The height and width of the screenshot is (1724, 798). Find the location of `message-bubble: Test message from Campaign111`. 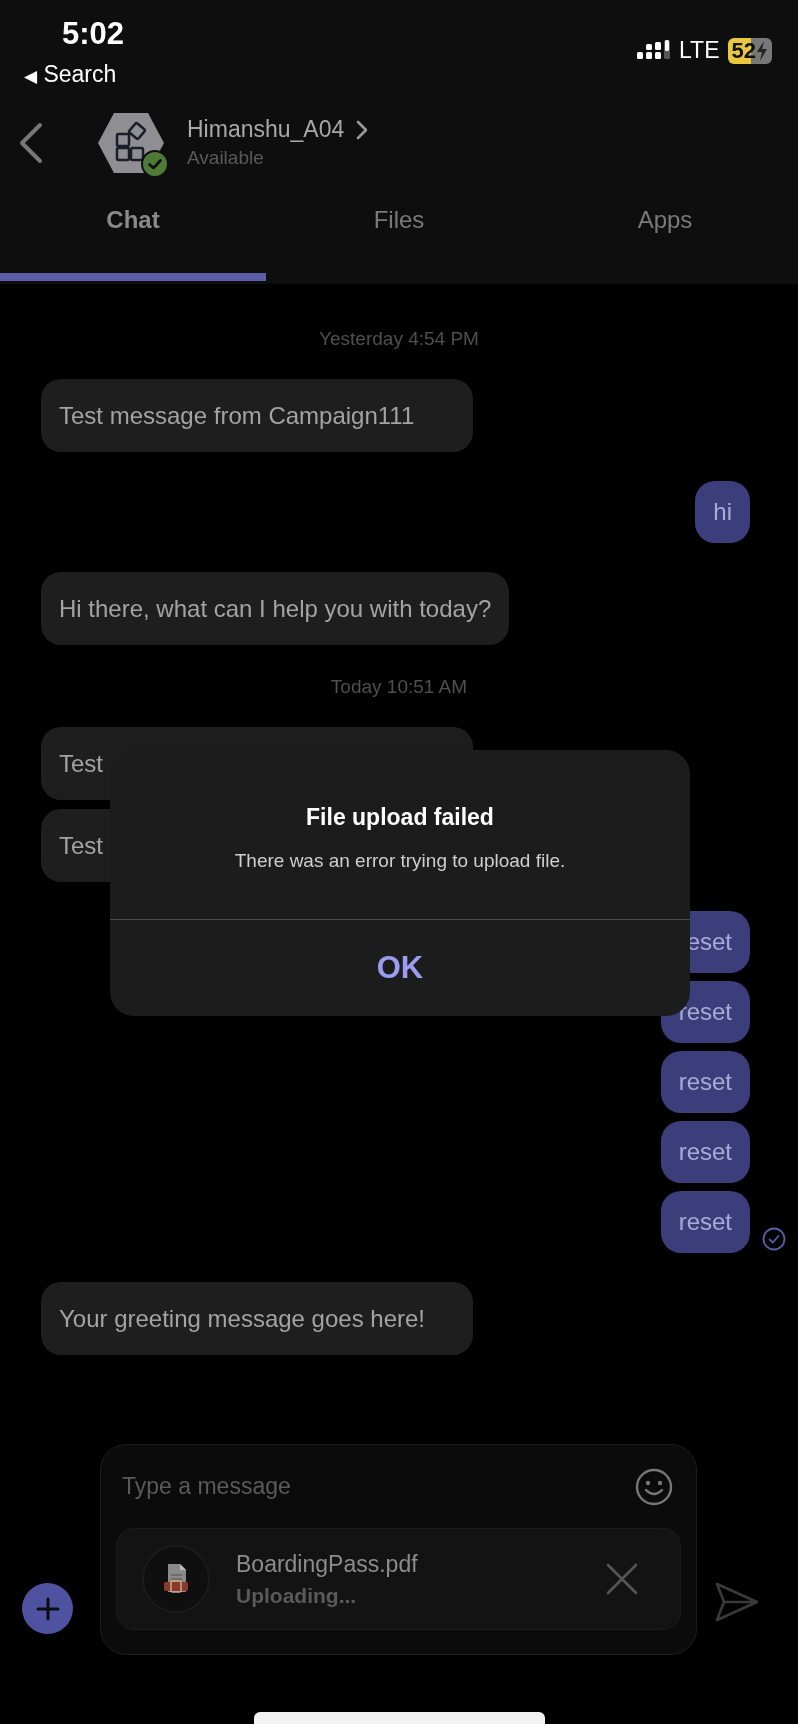

message-bubble: Test message from Campaign111 is located at coordinates (257, 415).